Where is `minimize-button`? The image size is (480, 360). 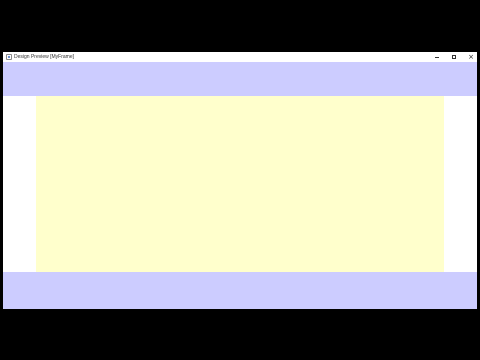 minimize-button is located at coordinates (437, 57).